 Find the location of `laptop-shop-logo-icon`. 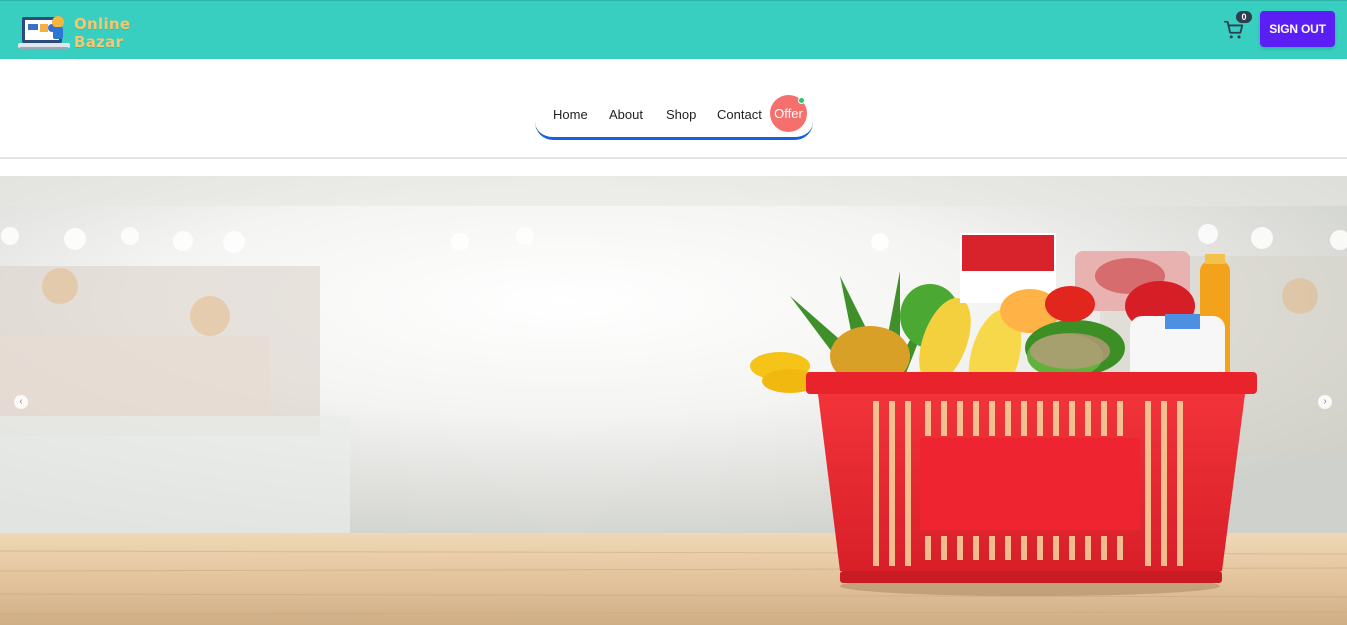

laptop-shop-logo-icon is located at coordinates (44, 32).